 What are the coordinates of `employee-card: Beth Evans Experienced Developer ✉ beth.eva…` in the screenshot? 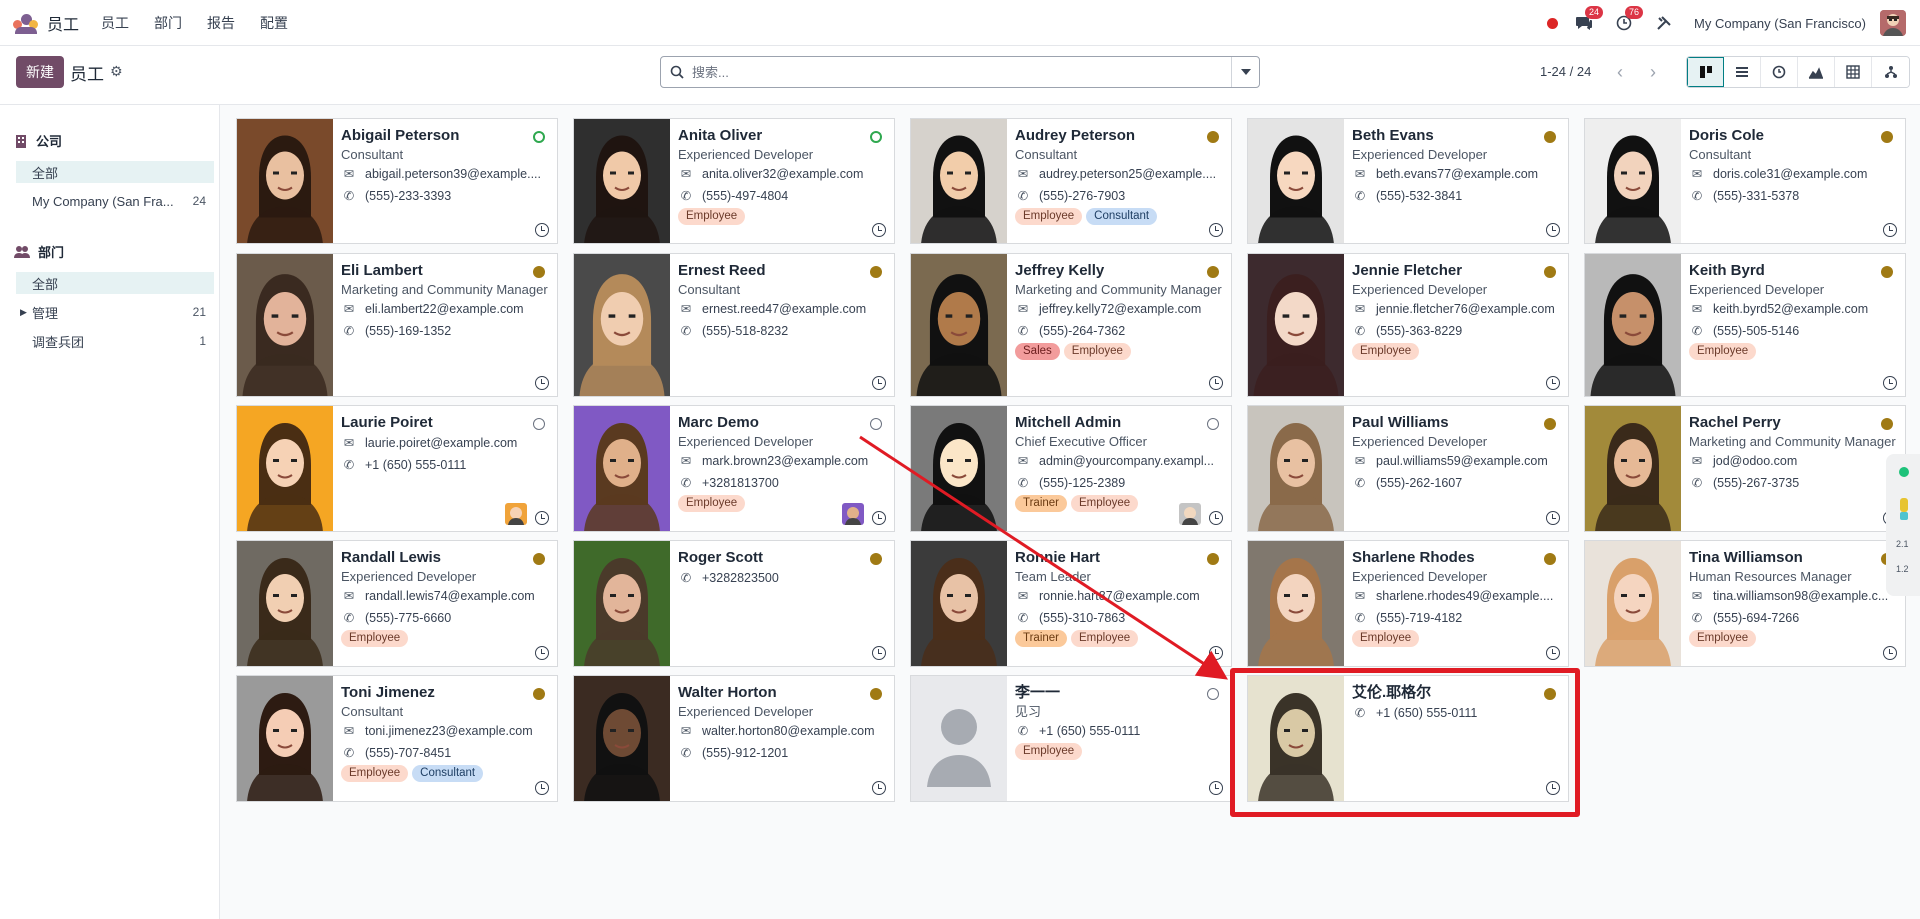 It's located at (1408, 181).